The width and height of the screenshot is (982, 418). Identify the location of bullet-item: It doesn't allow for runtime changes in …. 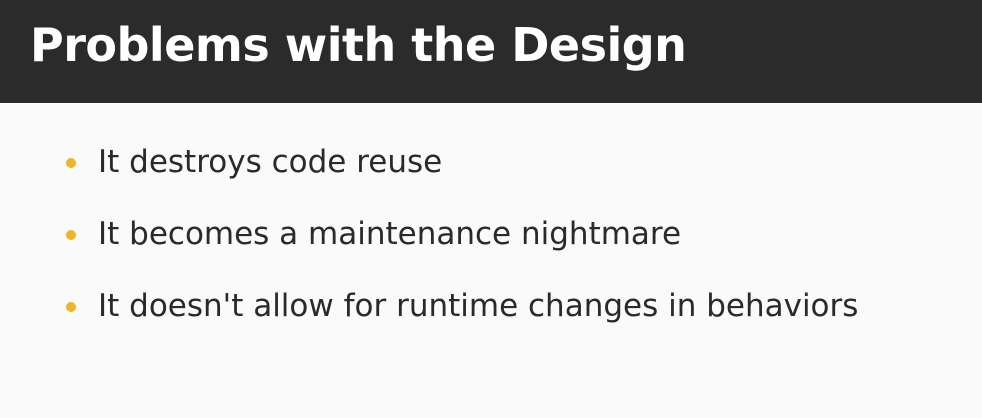
(462, 318).